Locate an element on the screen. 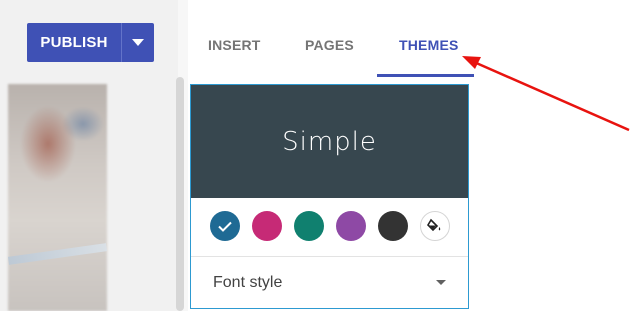 This screenshot has height=311, width=630. color-swatch-purple is located at coordinates (351, 226).